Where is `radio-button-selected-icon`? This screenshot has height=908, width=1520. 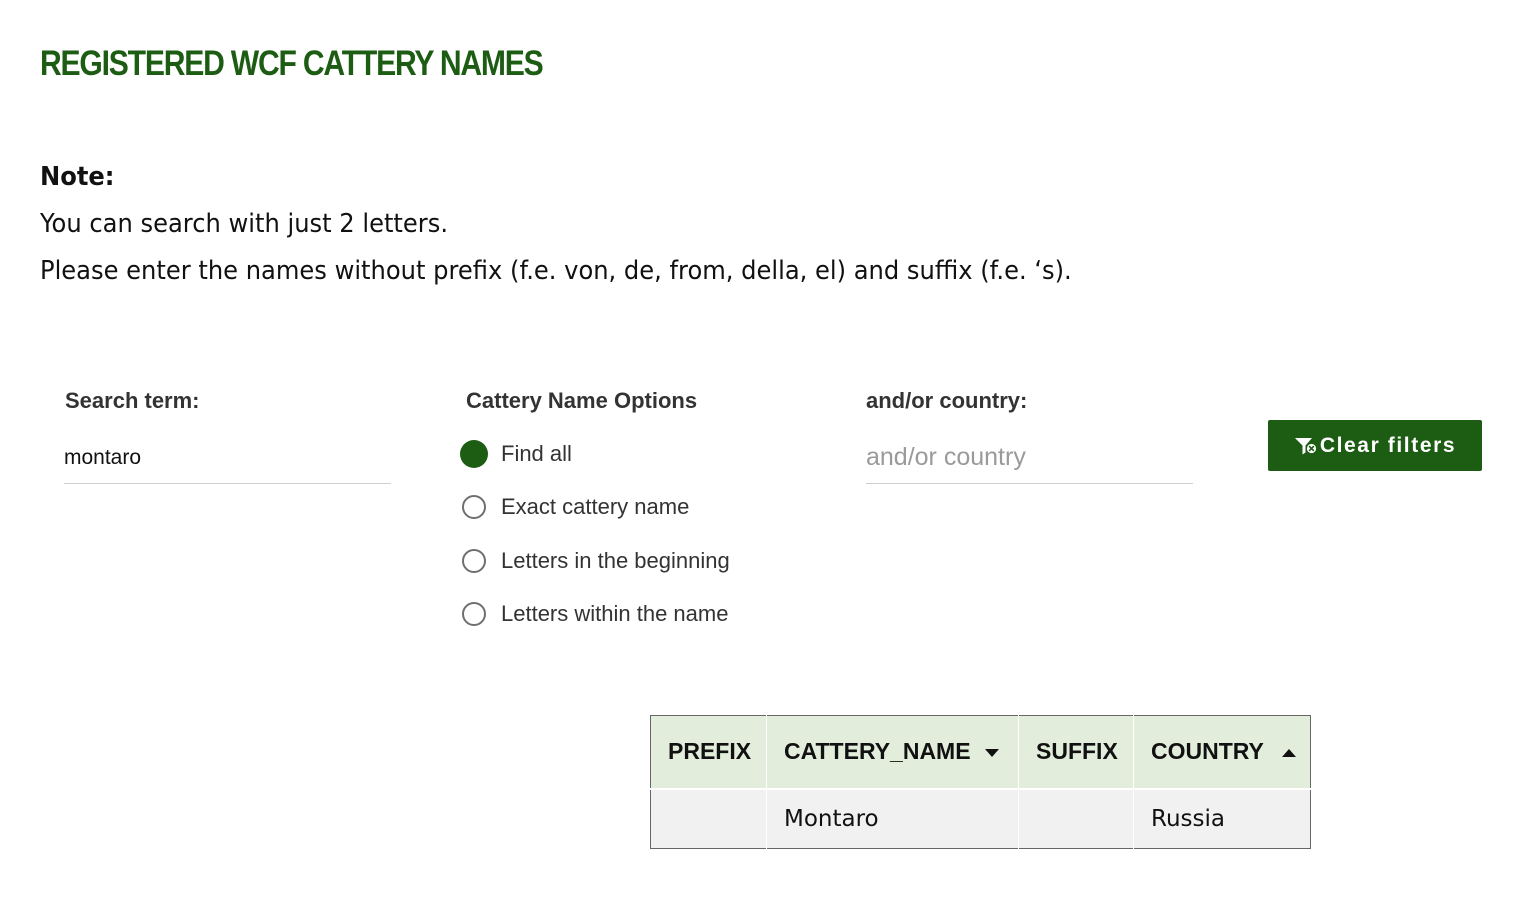
radio-button-selected-icon is located at coordinates (474, 453).